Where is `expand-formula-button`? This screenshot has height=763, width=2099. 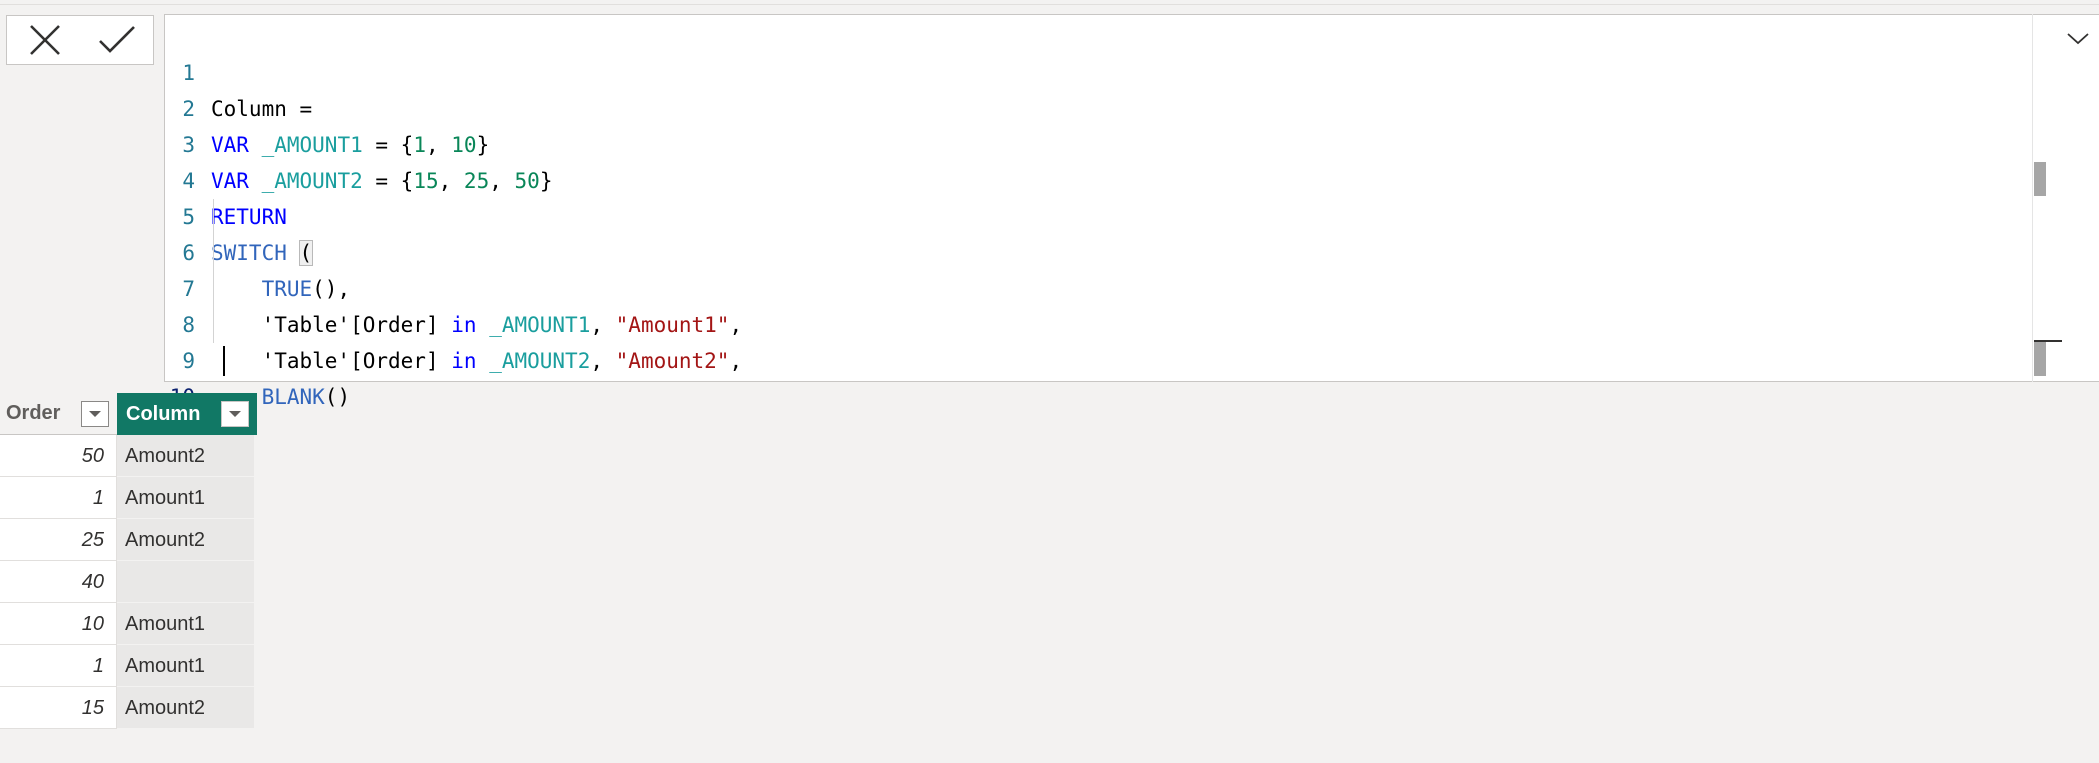
expand-formula-button is located at coordinates (2078, 38).